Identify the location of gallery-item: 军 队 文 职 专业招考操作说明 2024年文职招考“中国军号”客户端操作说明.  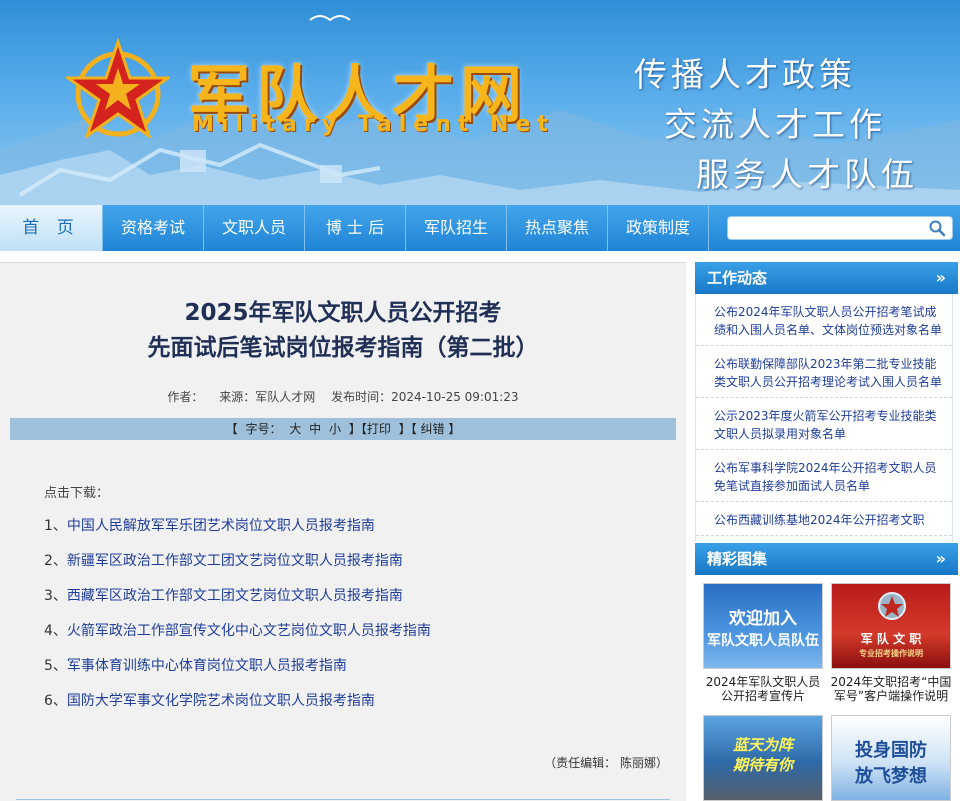
(891, 643).